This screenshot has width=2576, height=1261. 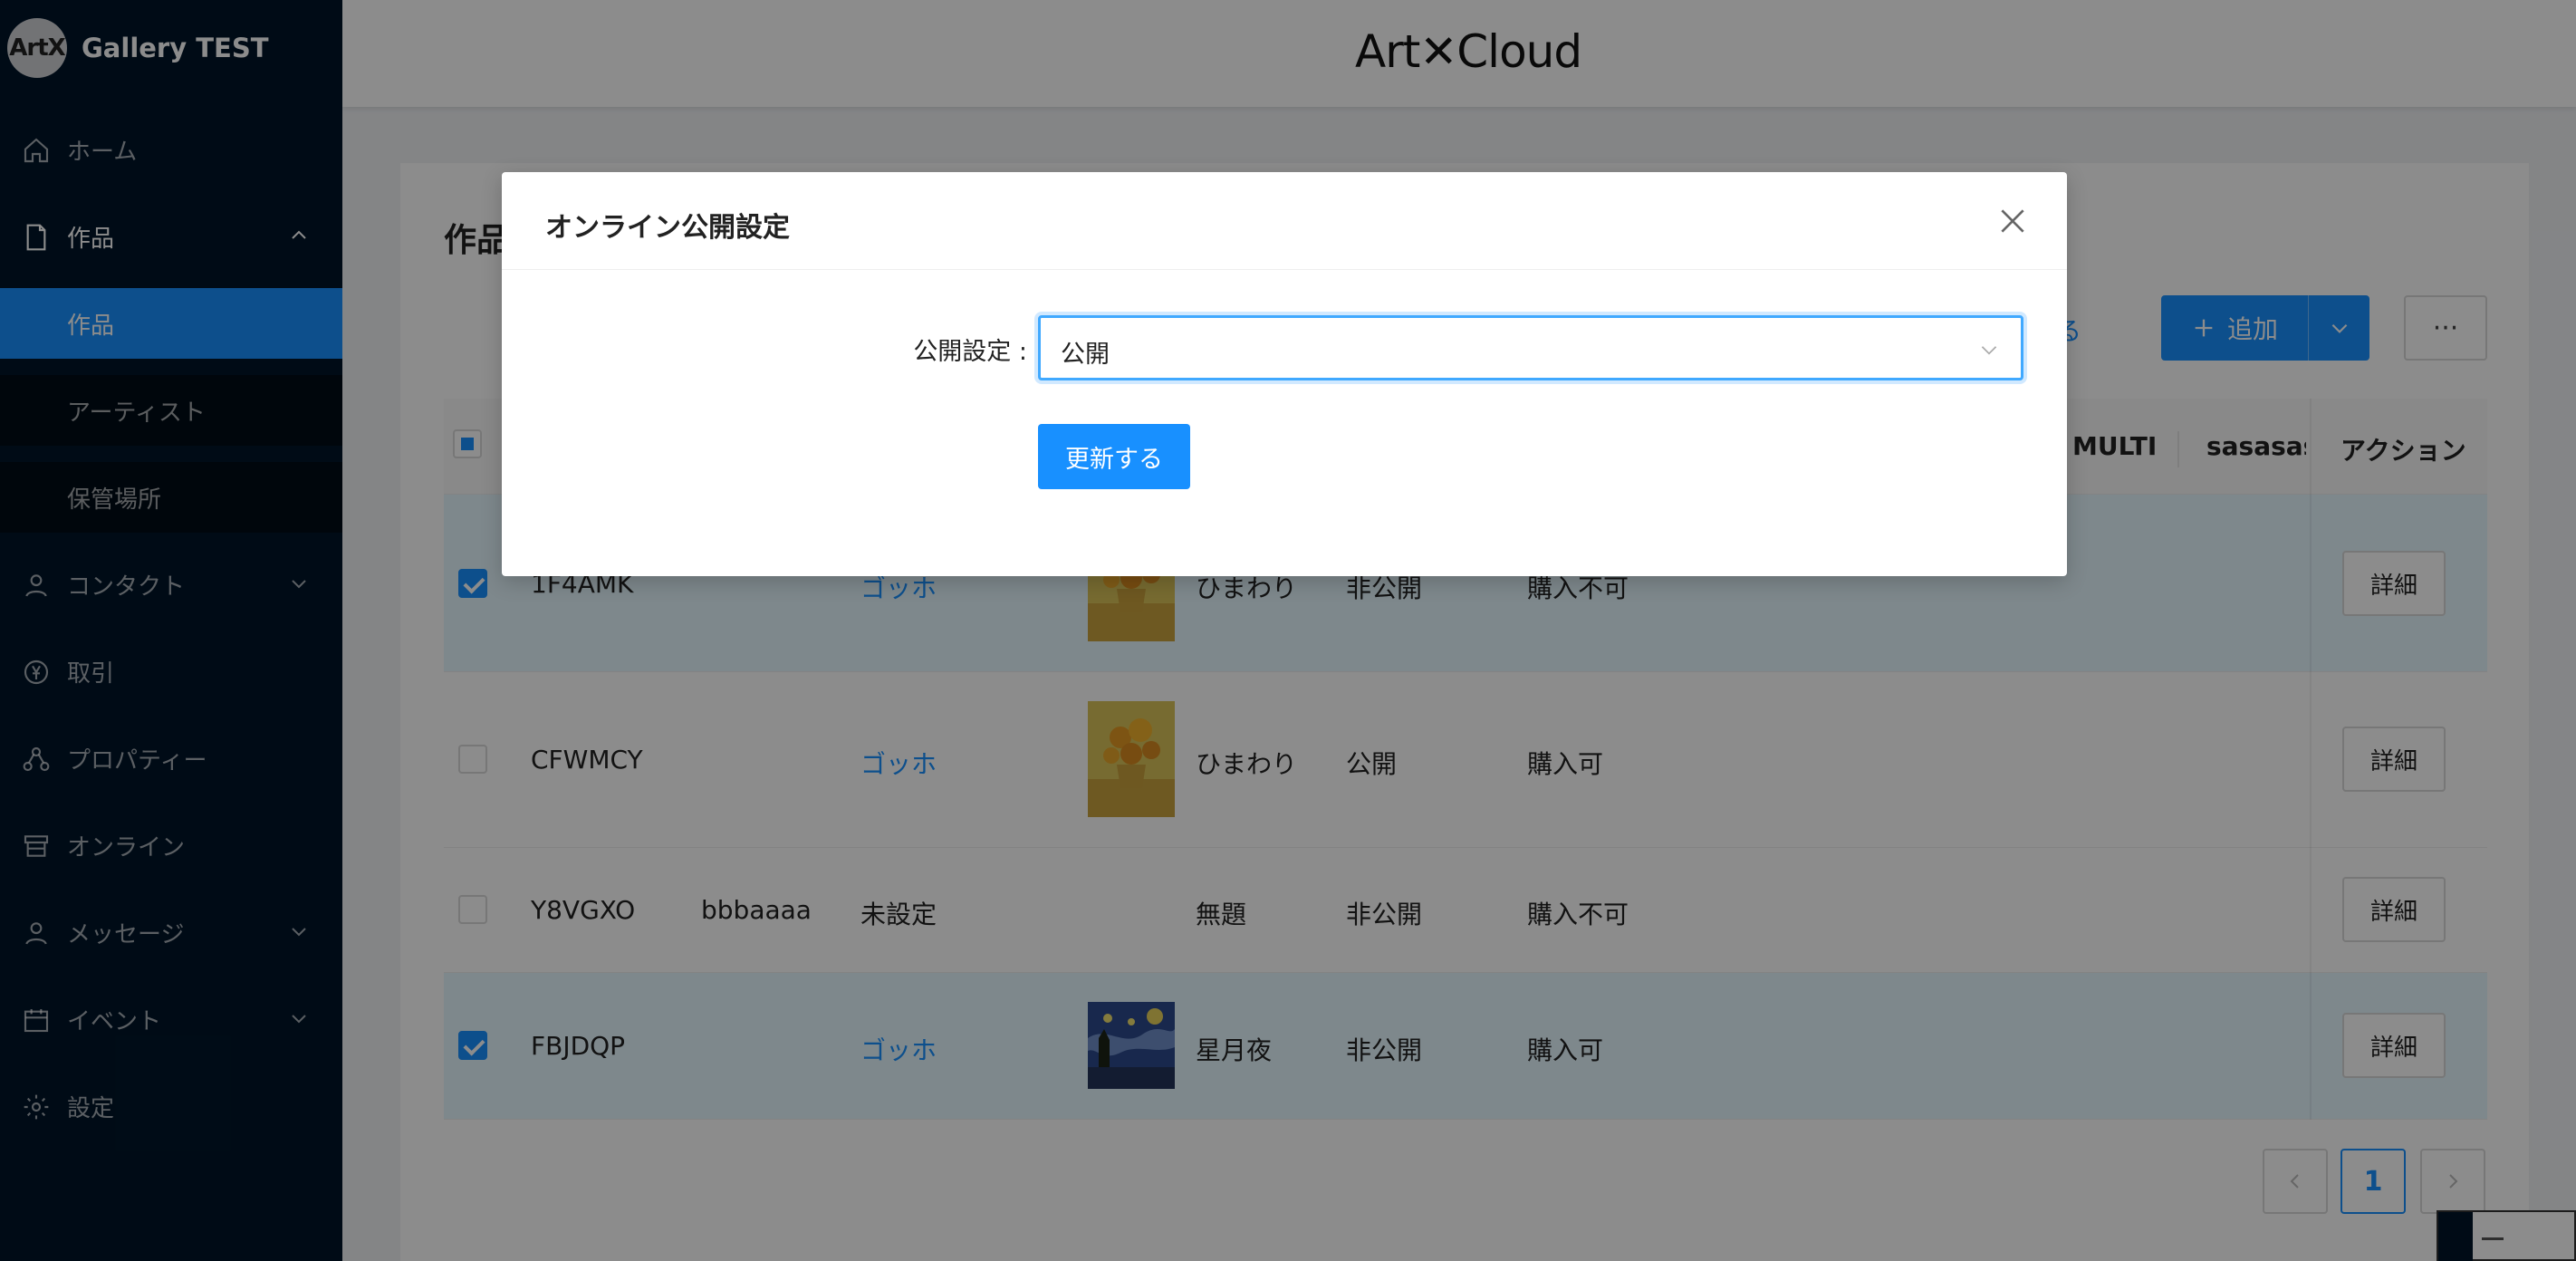 I want to click on select-value: 公開, so click(x=1085, y=355).